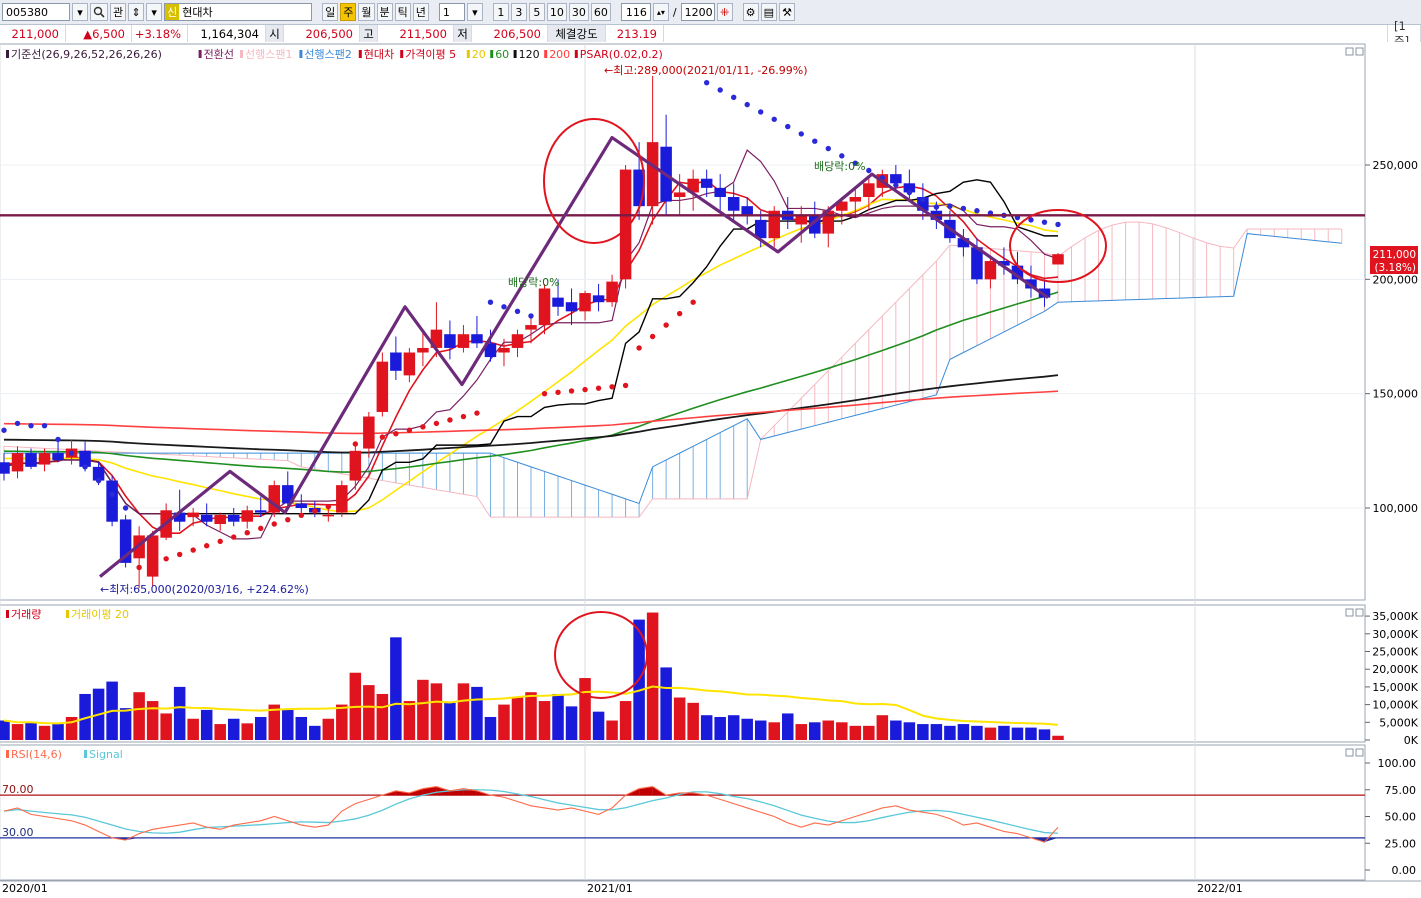 The height and width of the screenshot is (898, 1421). Describe the element at coordinates (366, 12) in the screenshot. I see `period-button-월: 월` at that location.